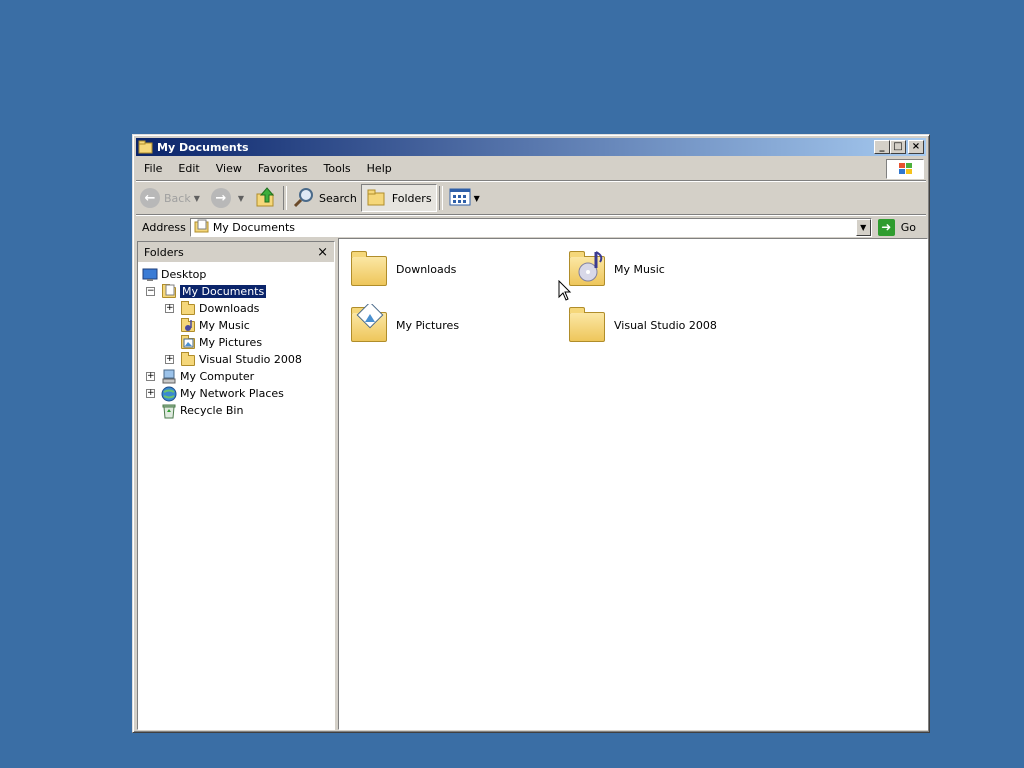  I want to click on close-button: ×, so click(916, 147).